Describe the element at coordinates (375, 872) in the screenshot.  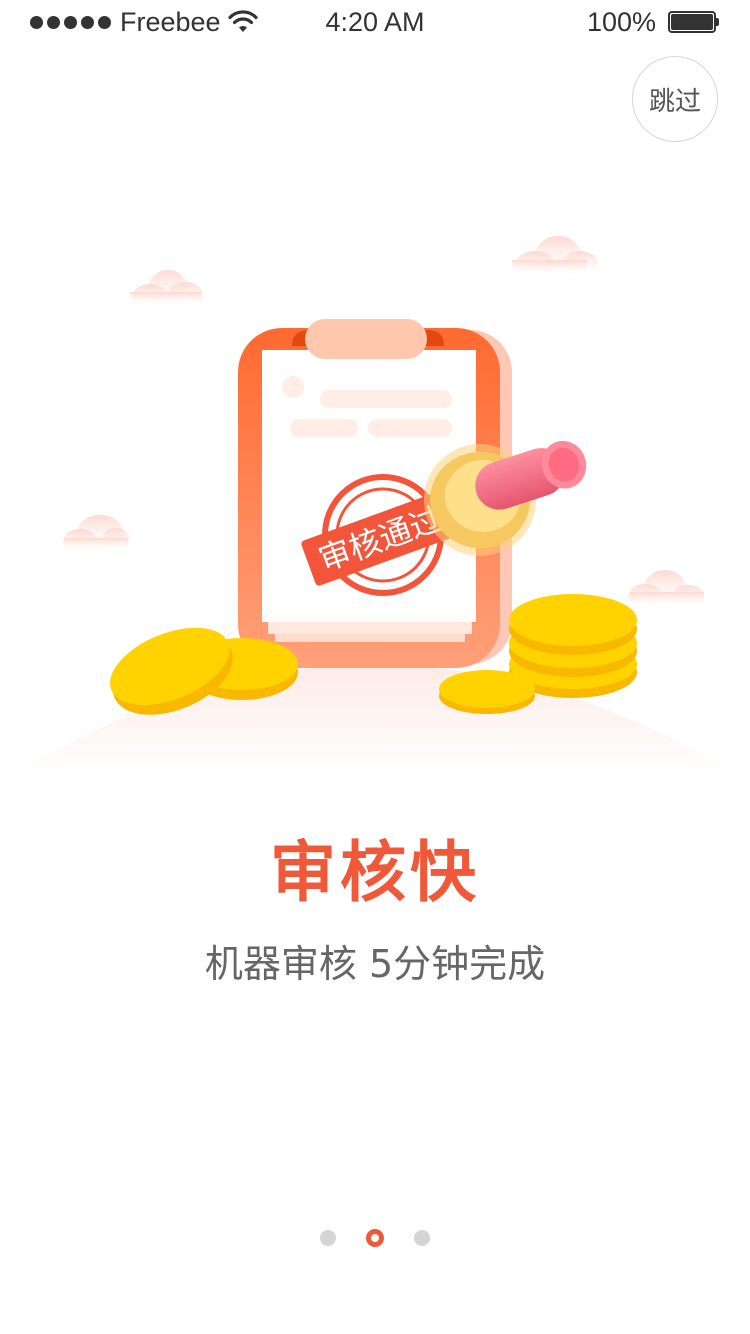
I see `feature-title: 审核快` at that location.